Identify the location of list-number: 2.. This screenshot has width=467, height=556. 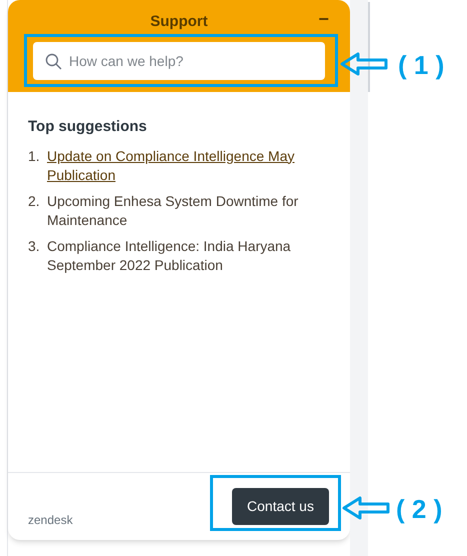
(34, 201).